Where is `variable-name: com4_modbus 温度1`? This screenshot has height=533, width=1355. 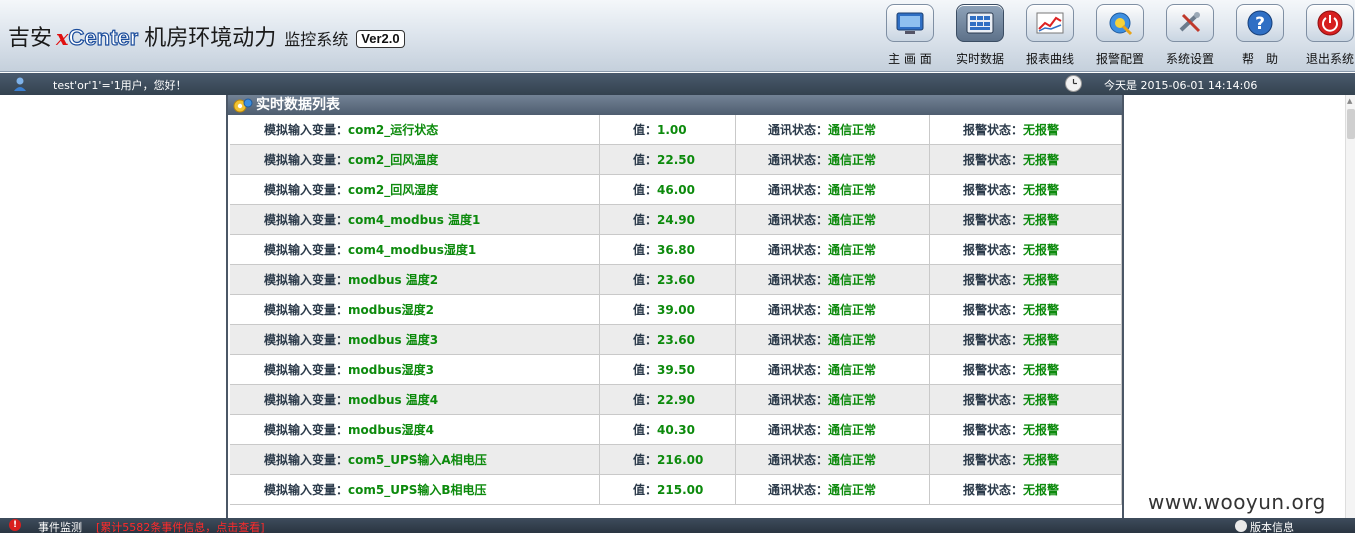
variable-name: com4_modbus 温度1 is located at coordinates (414, 220).